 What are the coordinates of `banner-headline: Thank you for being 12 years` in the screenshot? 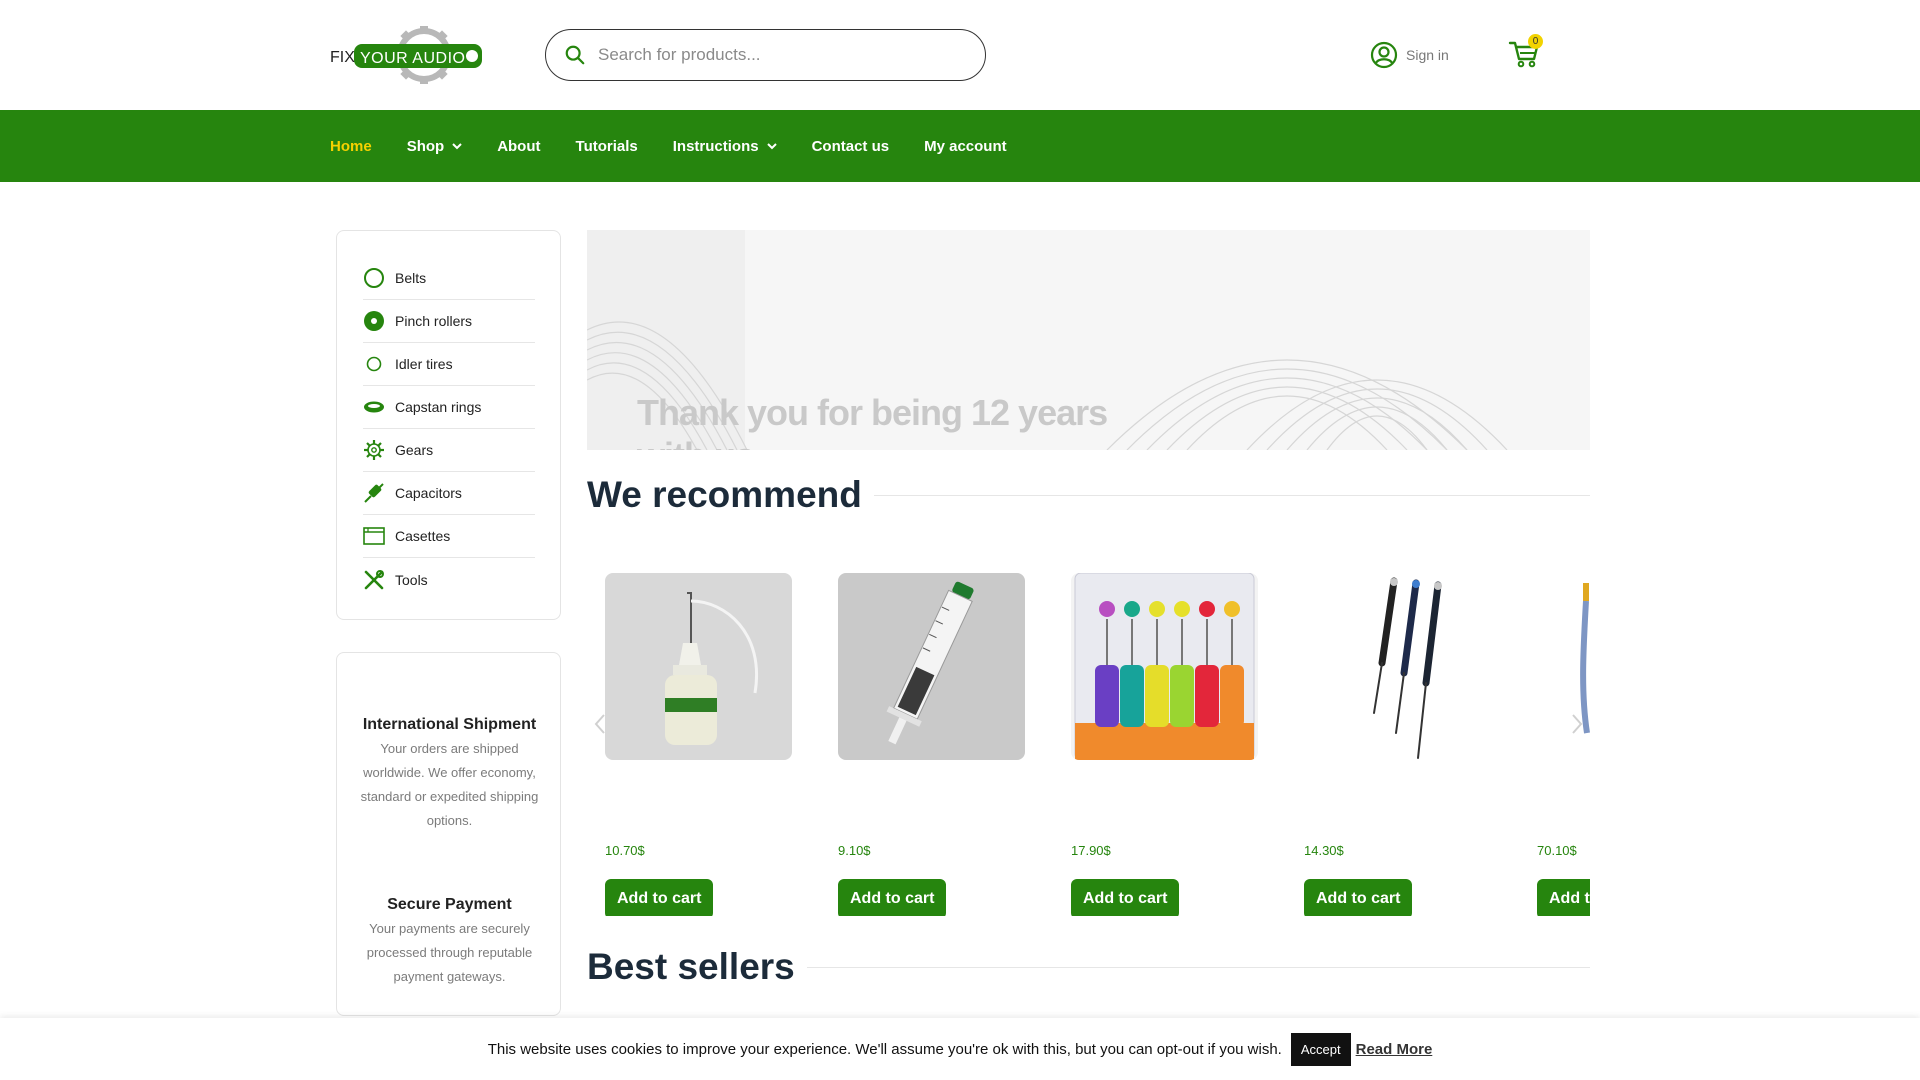 It's located at (872, 412).